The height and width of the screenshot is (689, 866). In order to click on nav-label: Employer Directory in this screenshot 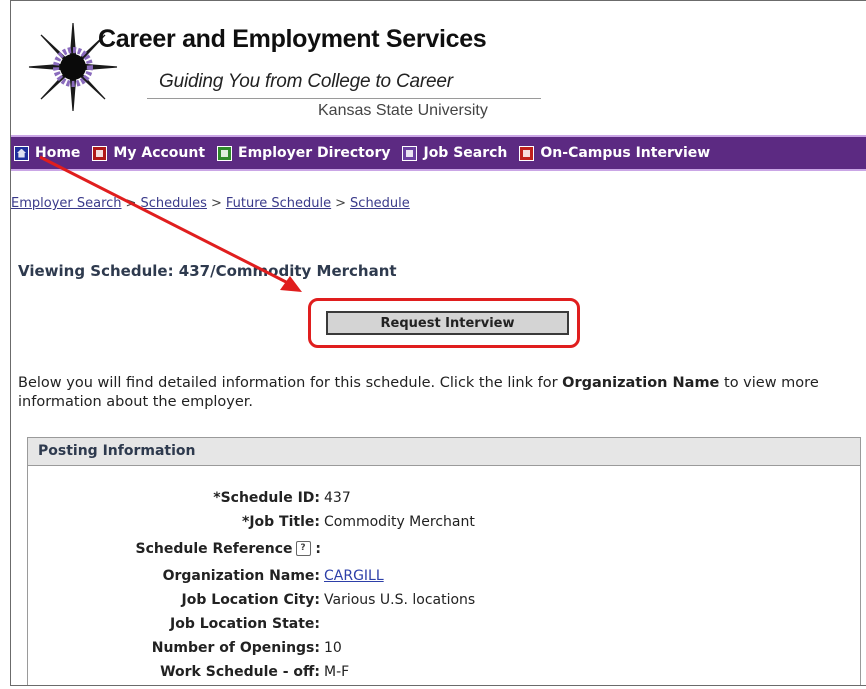, I will do `click(314, 153)`.